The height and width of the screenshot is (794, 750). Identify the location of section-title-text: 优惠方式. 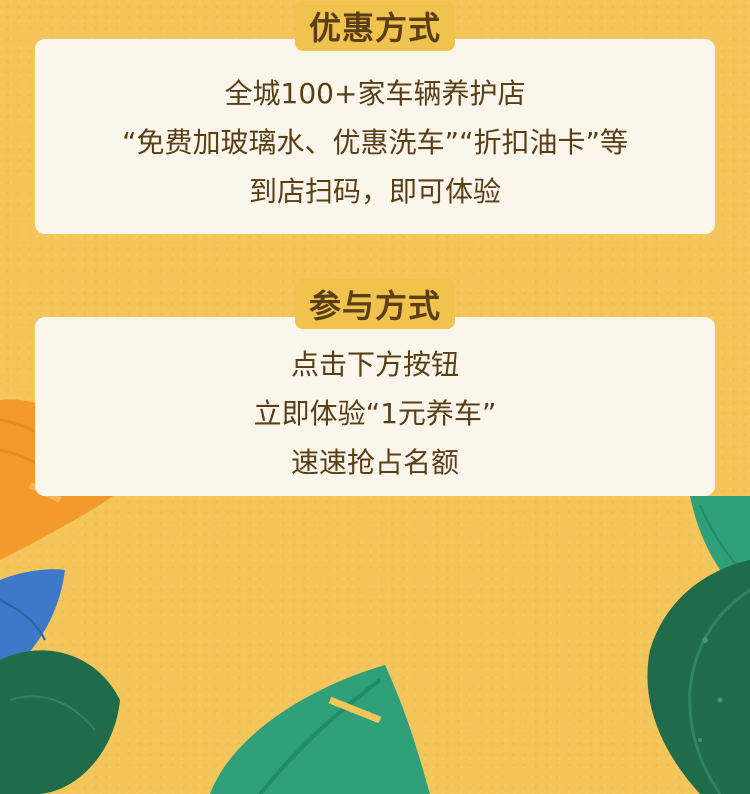
(375, 28).